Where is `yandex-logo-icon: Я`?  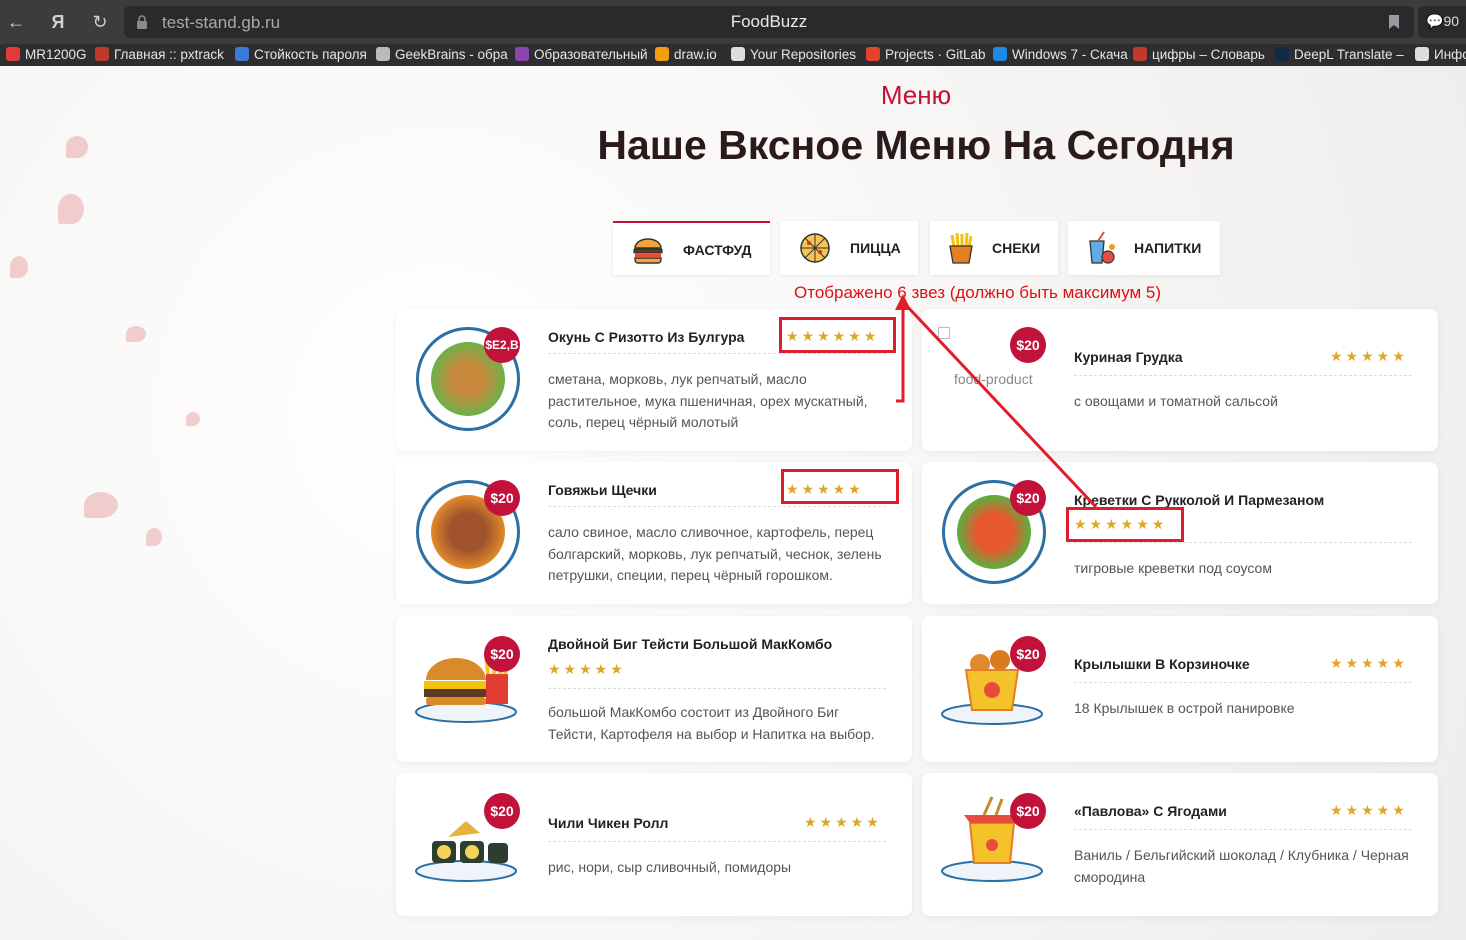 yandex-logo-icon: Я is located at coordinates (58, 22).